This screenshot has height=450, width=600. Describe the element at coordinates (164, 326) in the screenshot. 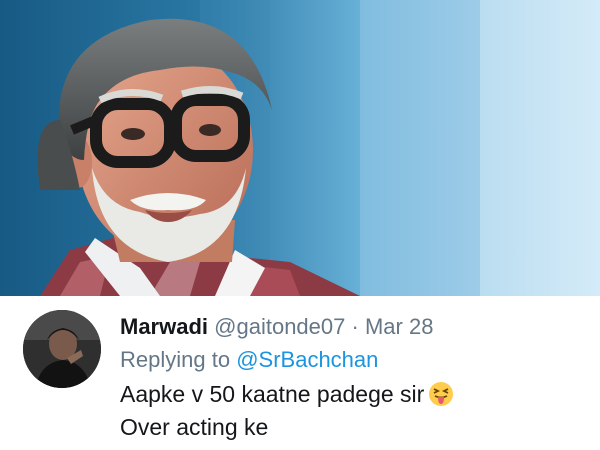

I see `display-name: Marwadi` at that location.